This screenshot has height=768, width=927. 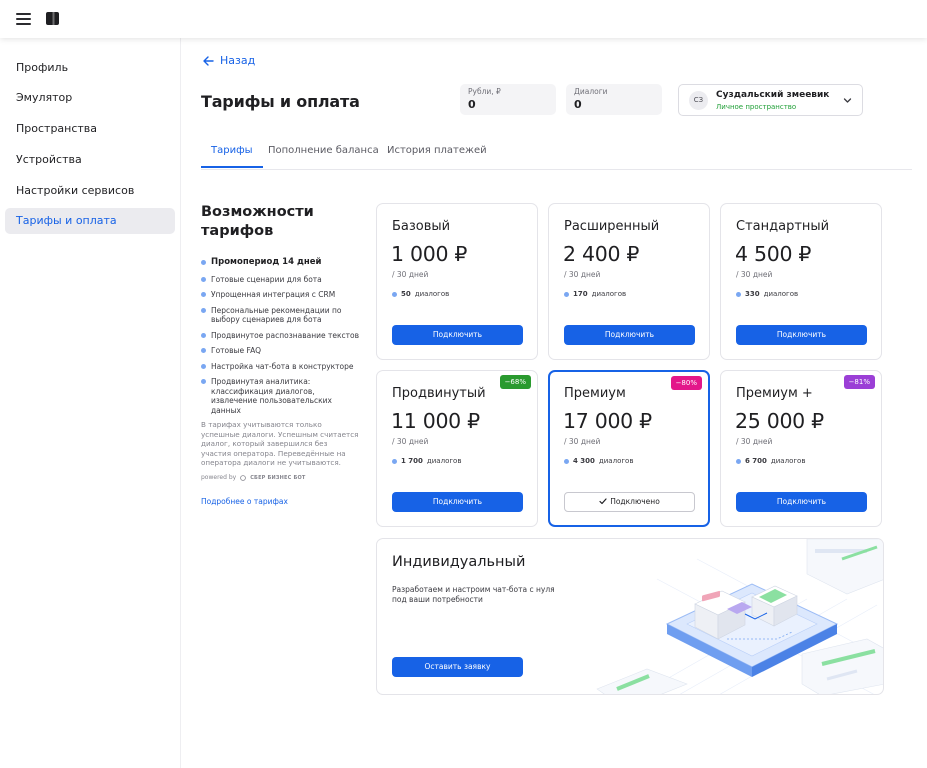 What do you see at coordinates (435, 421) in the screenshot?
I see `plan-price: 11 000 ₽` at bounding box center [435, 421].